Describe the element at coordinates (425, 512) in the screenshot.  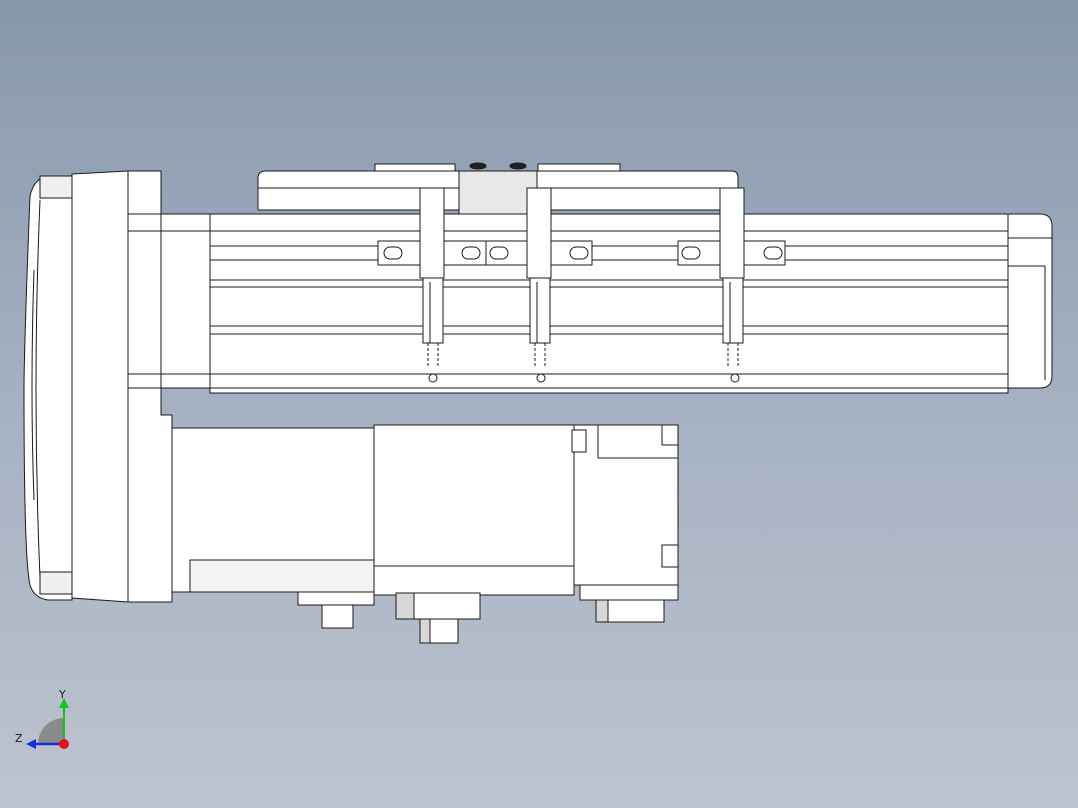
I see `motor-body` at that location.